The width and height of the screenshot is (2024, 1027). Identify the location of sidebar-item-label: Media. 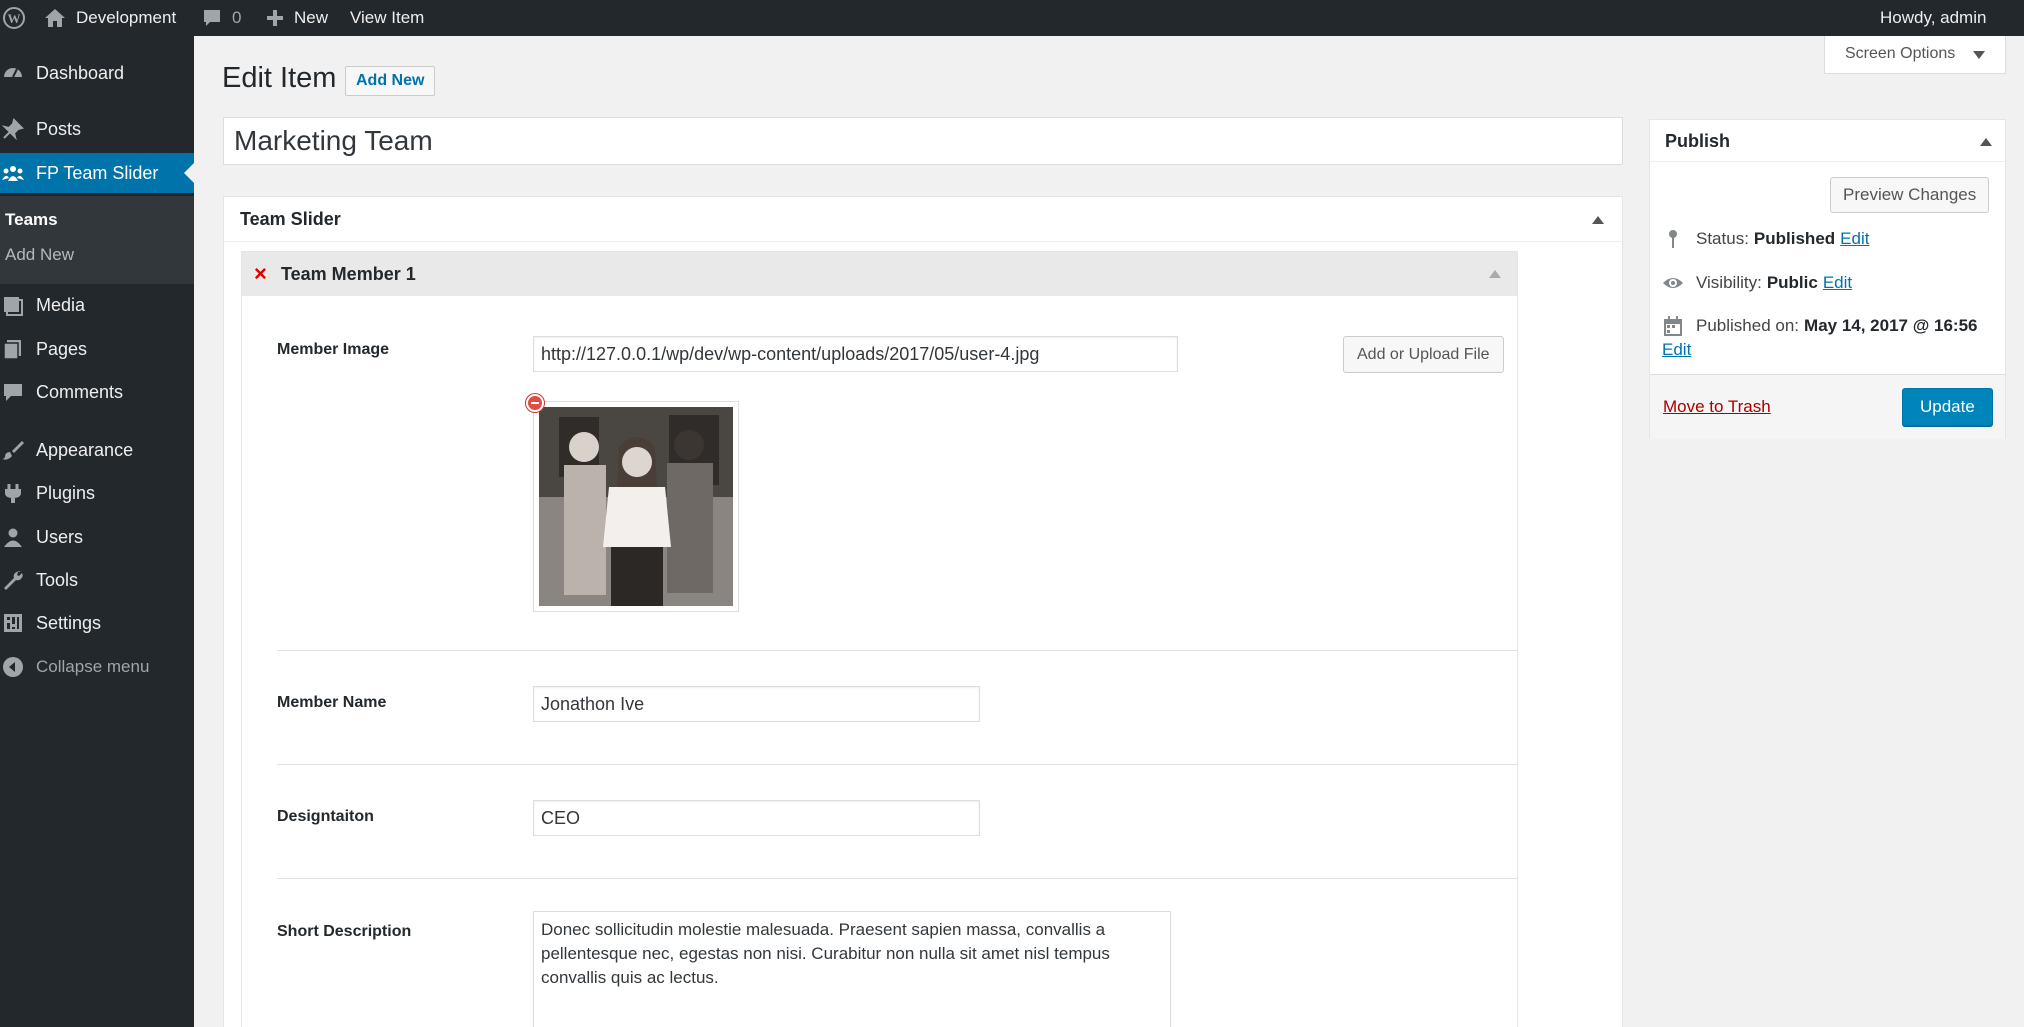
(61, 304).